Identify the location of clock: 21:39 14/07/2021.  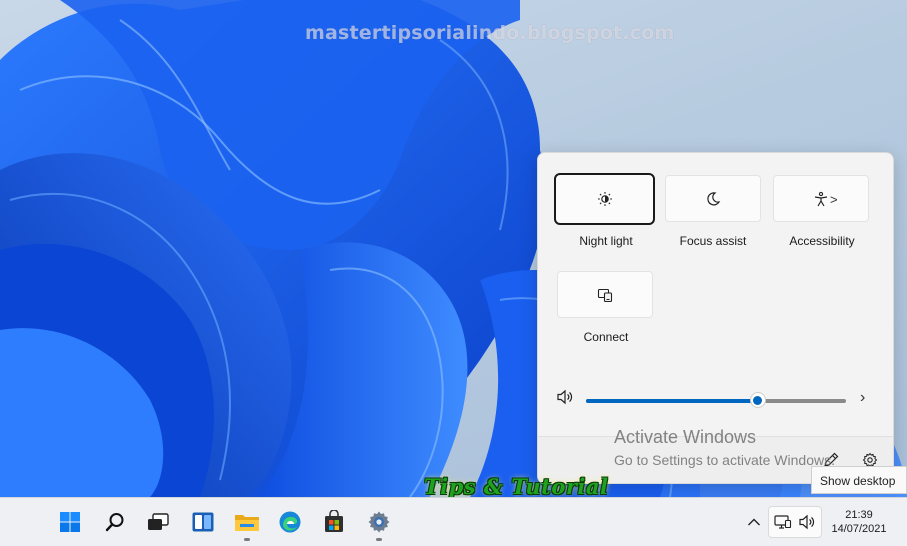
(859, 522).